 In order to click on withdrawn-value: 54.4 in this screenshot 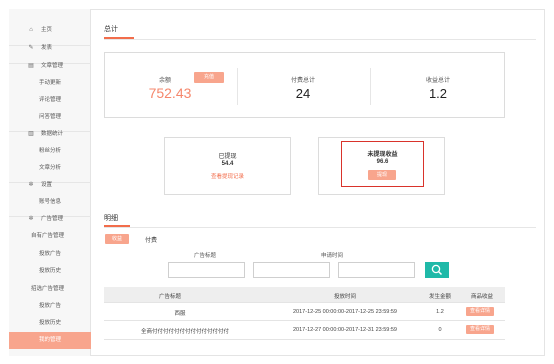, I will do `click(227, 164)`.